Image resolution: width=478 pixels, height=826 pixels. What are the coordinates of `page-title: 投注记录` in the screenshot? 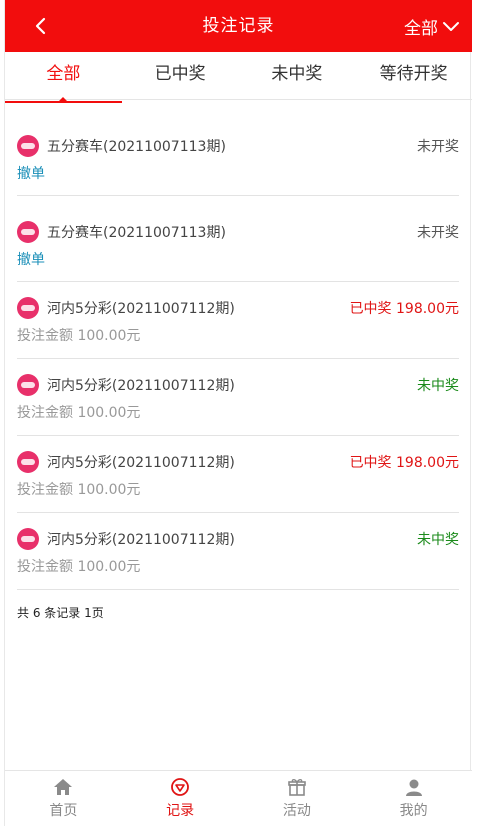 It's located at (238, 26).